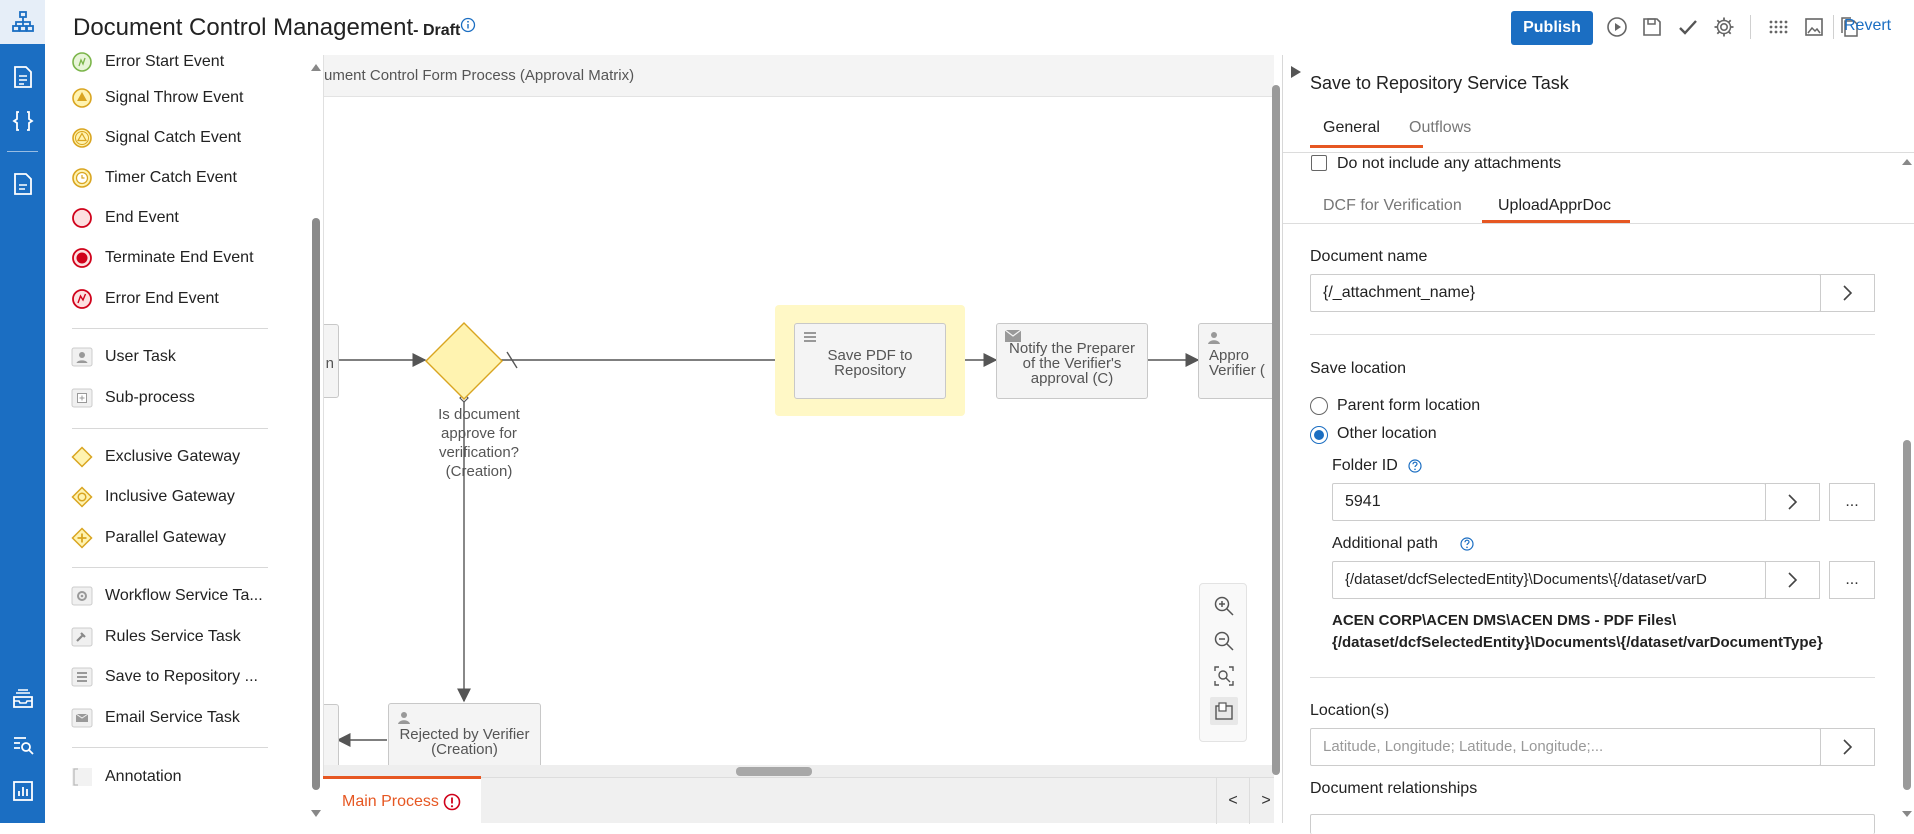 This screenshot has height=834, width=1914. What do you see at coordinates (22, 700) in the screenshot?
I see `inbox-stack-icon` at bounding box center [22, 700].